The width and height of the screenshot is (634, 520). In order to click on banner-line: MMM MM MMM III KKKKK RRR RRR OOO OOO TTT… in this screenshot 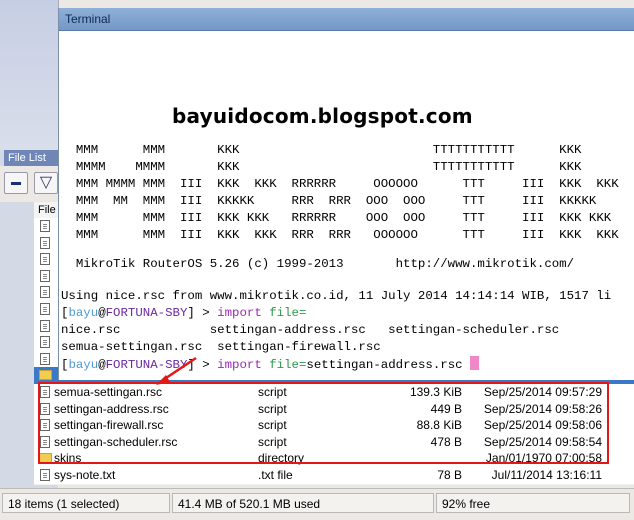, I will do `click(329, 201)`.